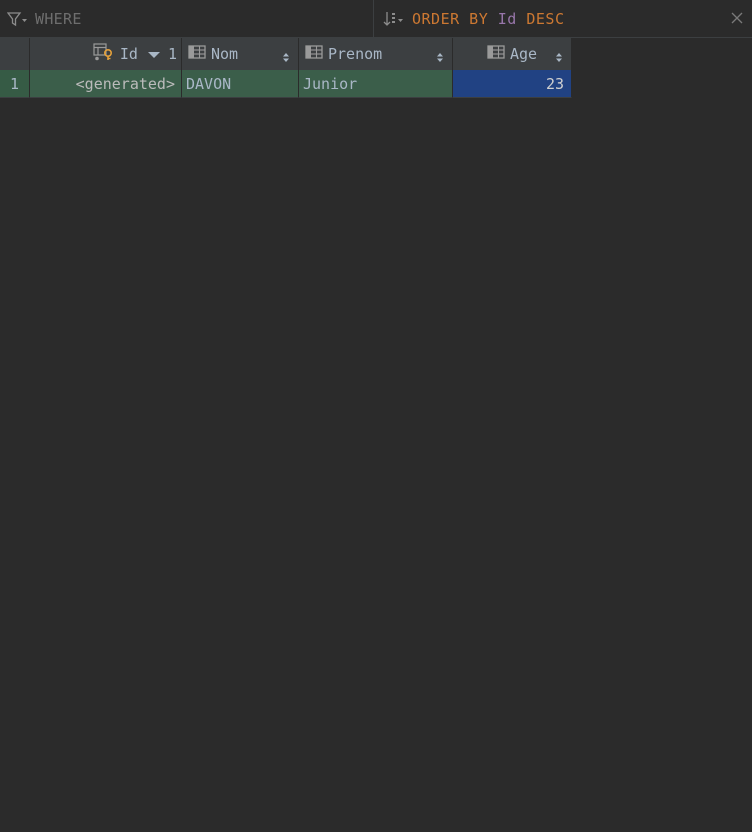 The height and width of the screenshot is (832, 752). I want to click on order-by-direction: DESC, so click(545, 19).